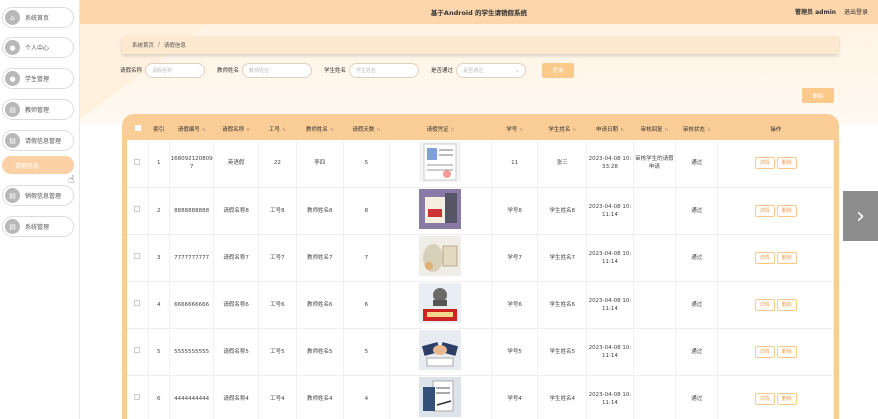 The width and height of the screenshot is (878, 419). I want to click on cell-index: 4, so click(159, 304).